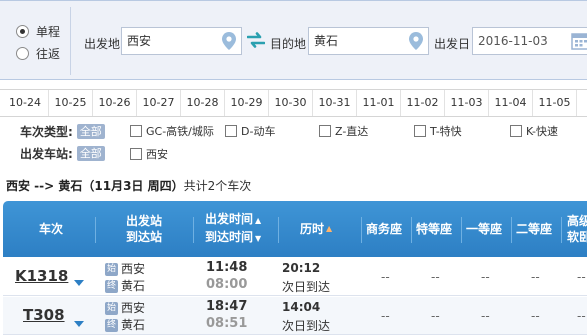  What do you see at coordinates (379, 103) in the screenshot?
I see `date-tab: 11-01` at bounding box center [379, 103].